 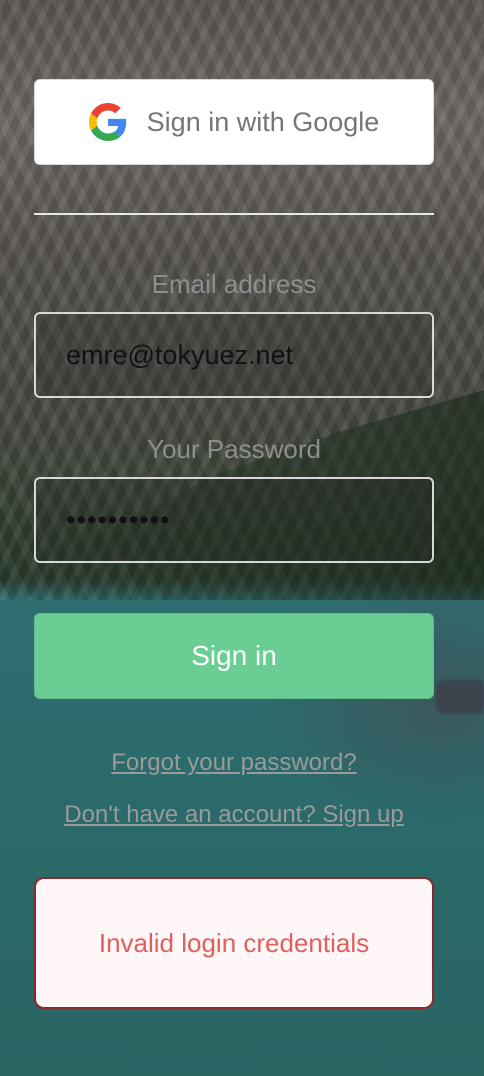 What do you see at coordinates (234, 763) in the screenshot?
I see `forgot-password-link: Forgot your password?` at bounding box center [234, 763].